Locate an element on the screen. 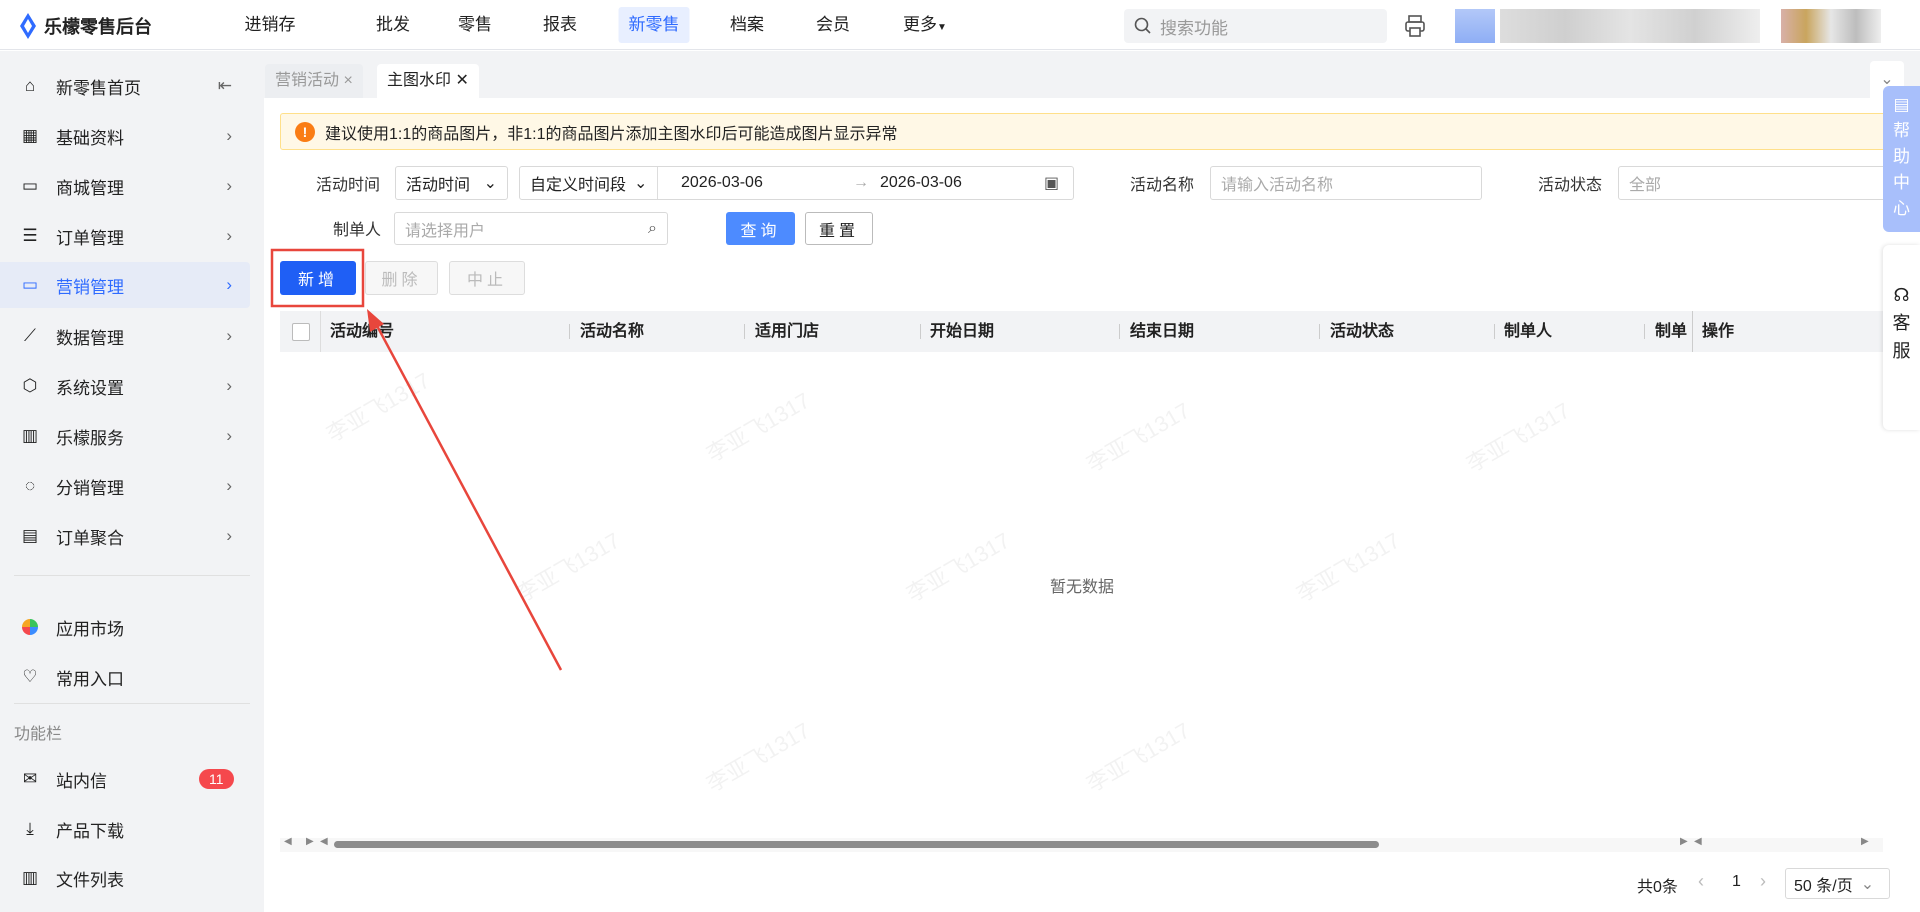  sidebar-item-order-aggregation: ▤ 订单聚合 › is located at coordinates (125, 536).